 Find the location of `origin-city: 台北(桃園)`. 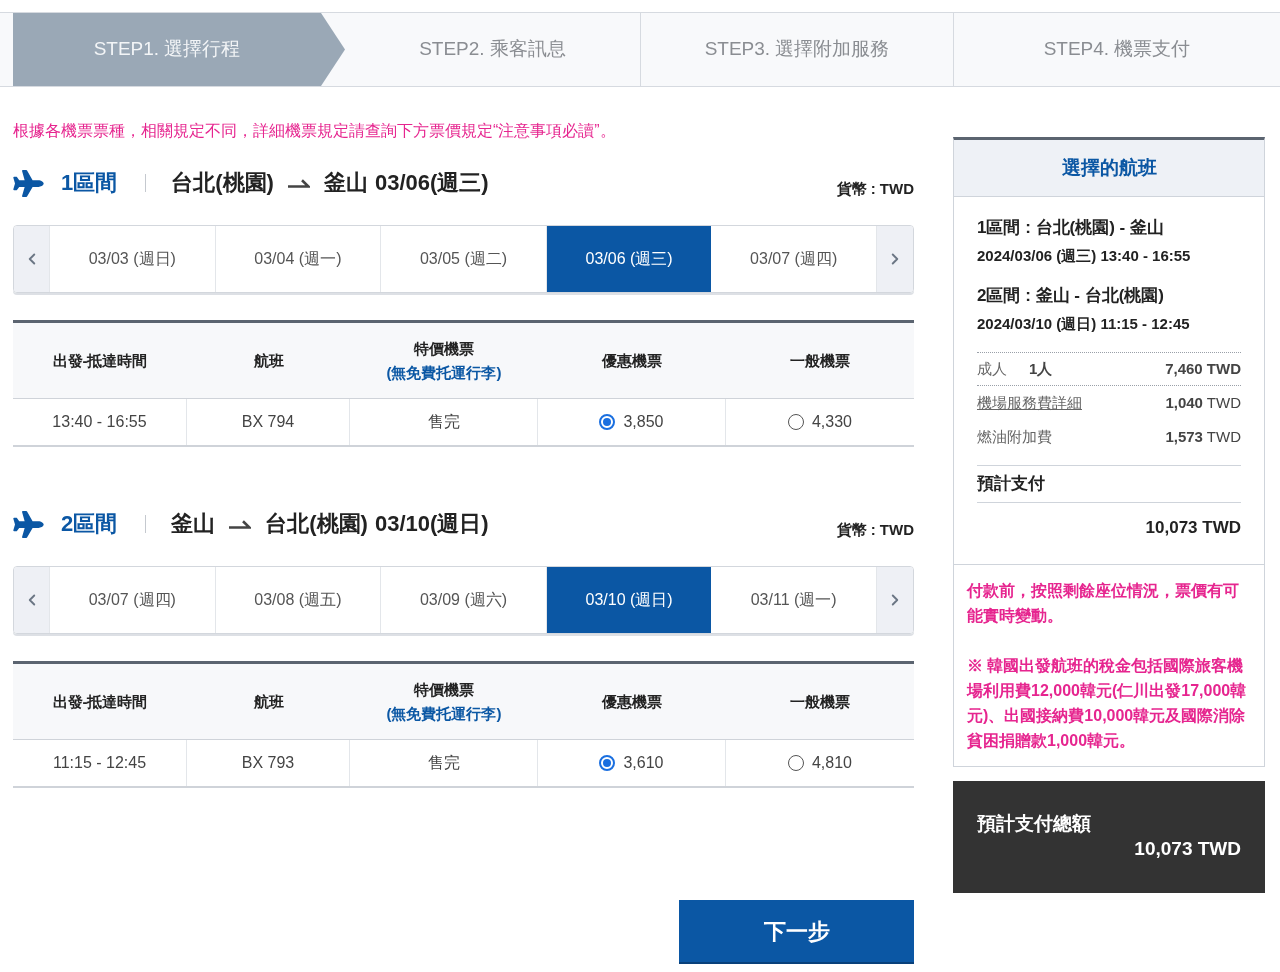

origin-city: 台北(桃園) is located at coordinates (222, 183).